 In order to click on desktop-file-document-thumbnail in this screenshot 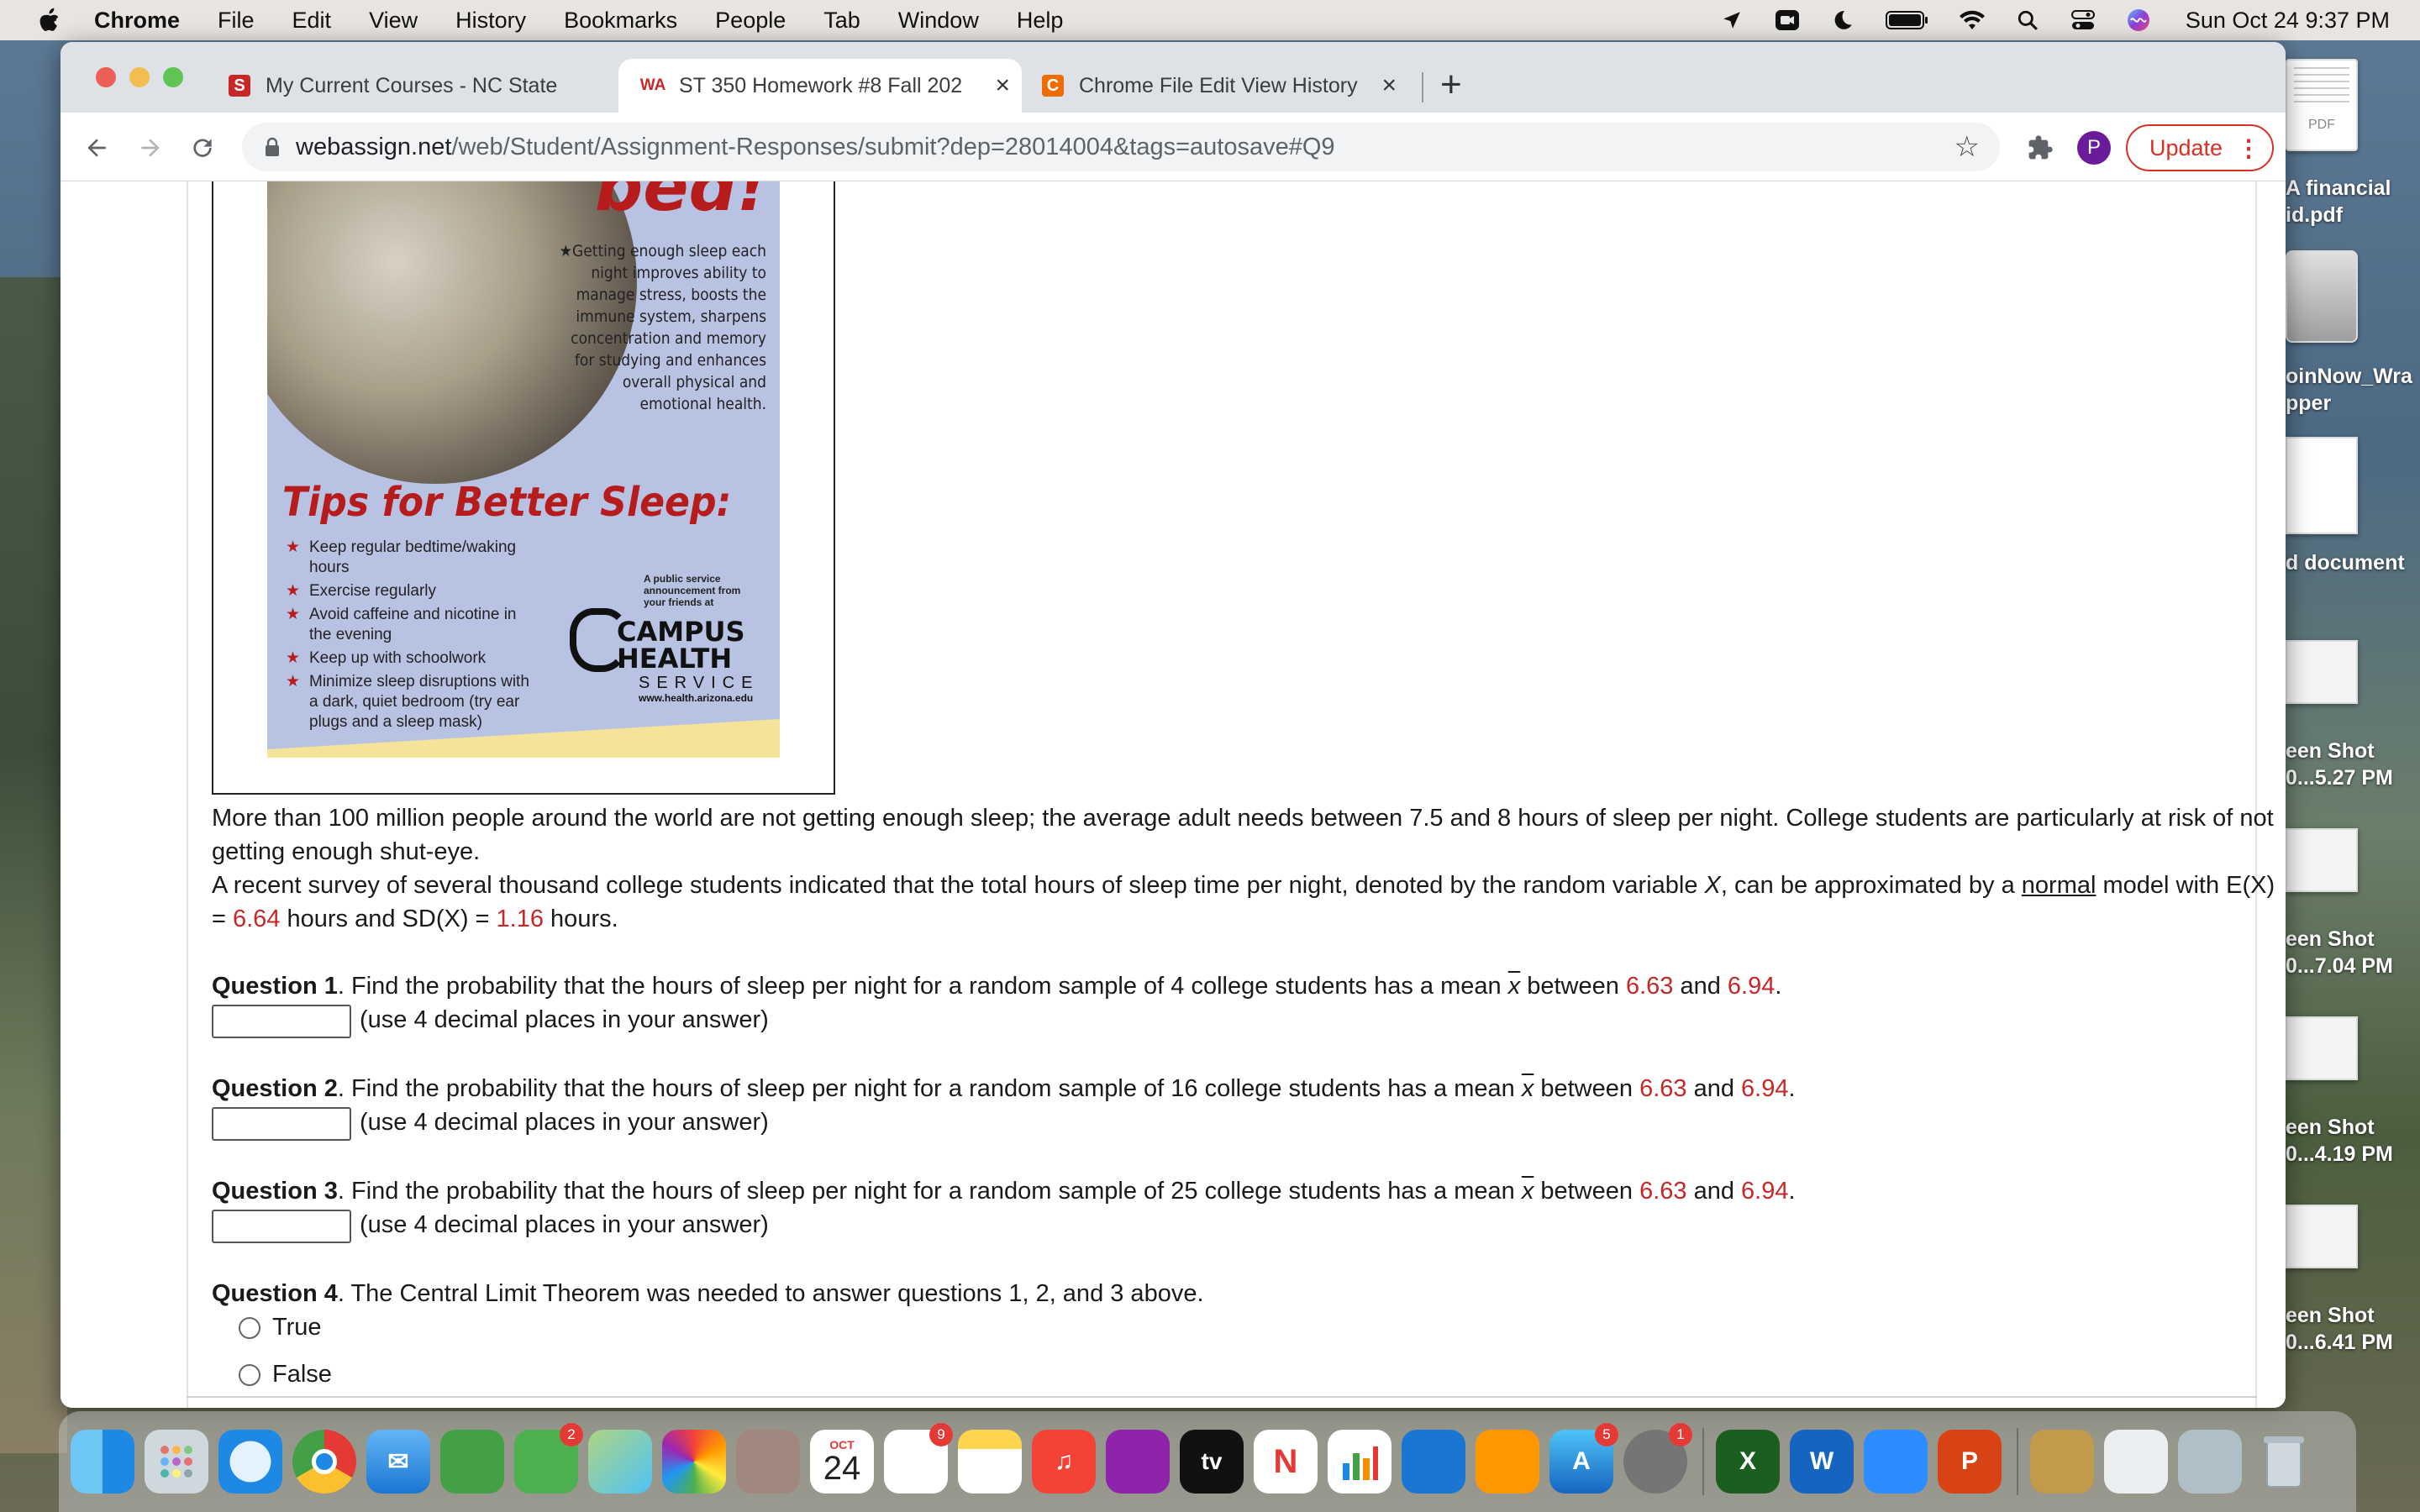, I will do `click(2322, 485)`.